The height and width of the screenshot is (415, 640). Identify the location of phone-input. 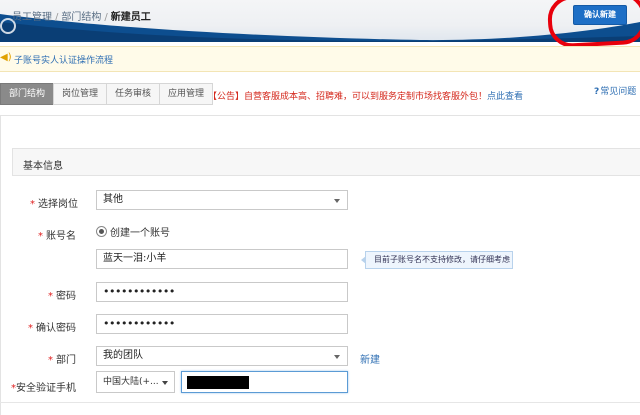
(264, 382).